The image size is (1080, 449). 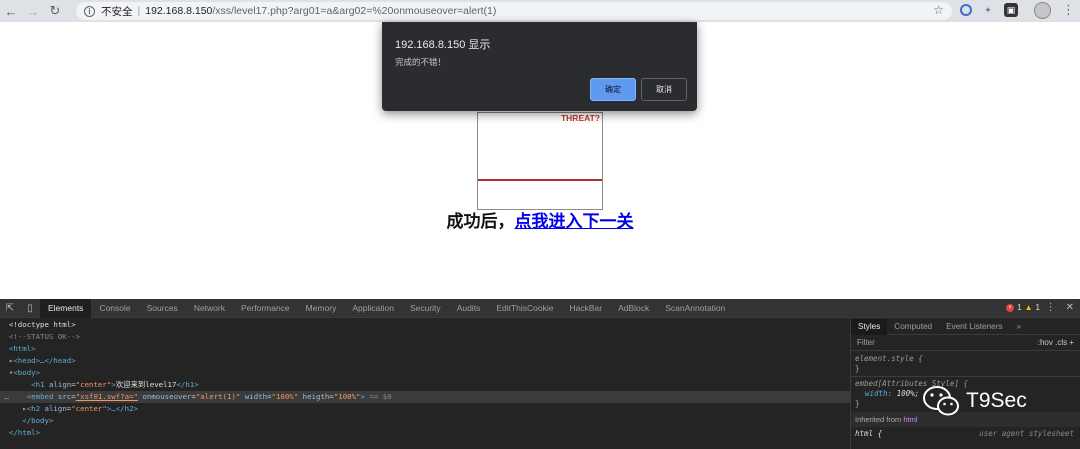 What do you see at coordinates (633, 308) in the screenshot?
I see `tab-adblock: AdBlock` at bounding box center [633, 308].